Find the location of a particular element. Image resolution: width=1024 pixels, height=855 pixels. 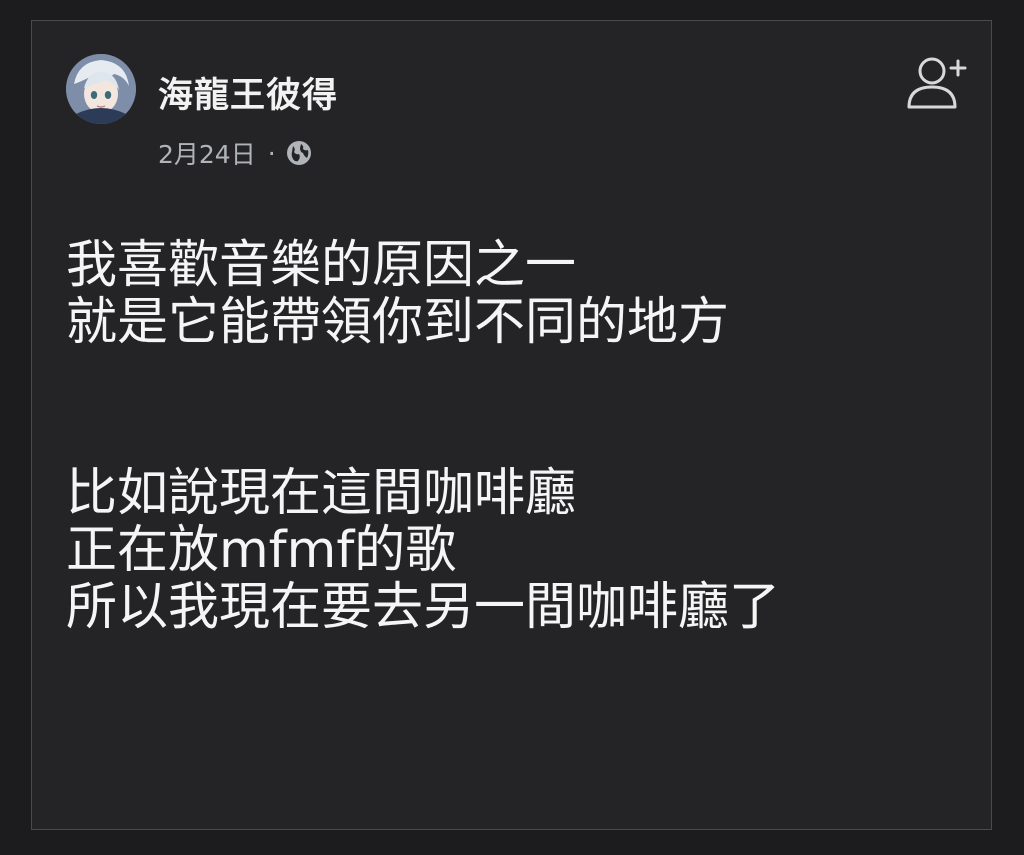

avatar is located at coordinates (101, 89).